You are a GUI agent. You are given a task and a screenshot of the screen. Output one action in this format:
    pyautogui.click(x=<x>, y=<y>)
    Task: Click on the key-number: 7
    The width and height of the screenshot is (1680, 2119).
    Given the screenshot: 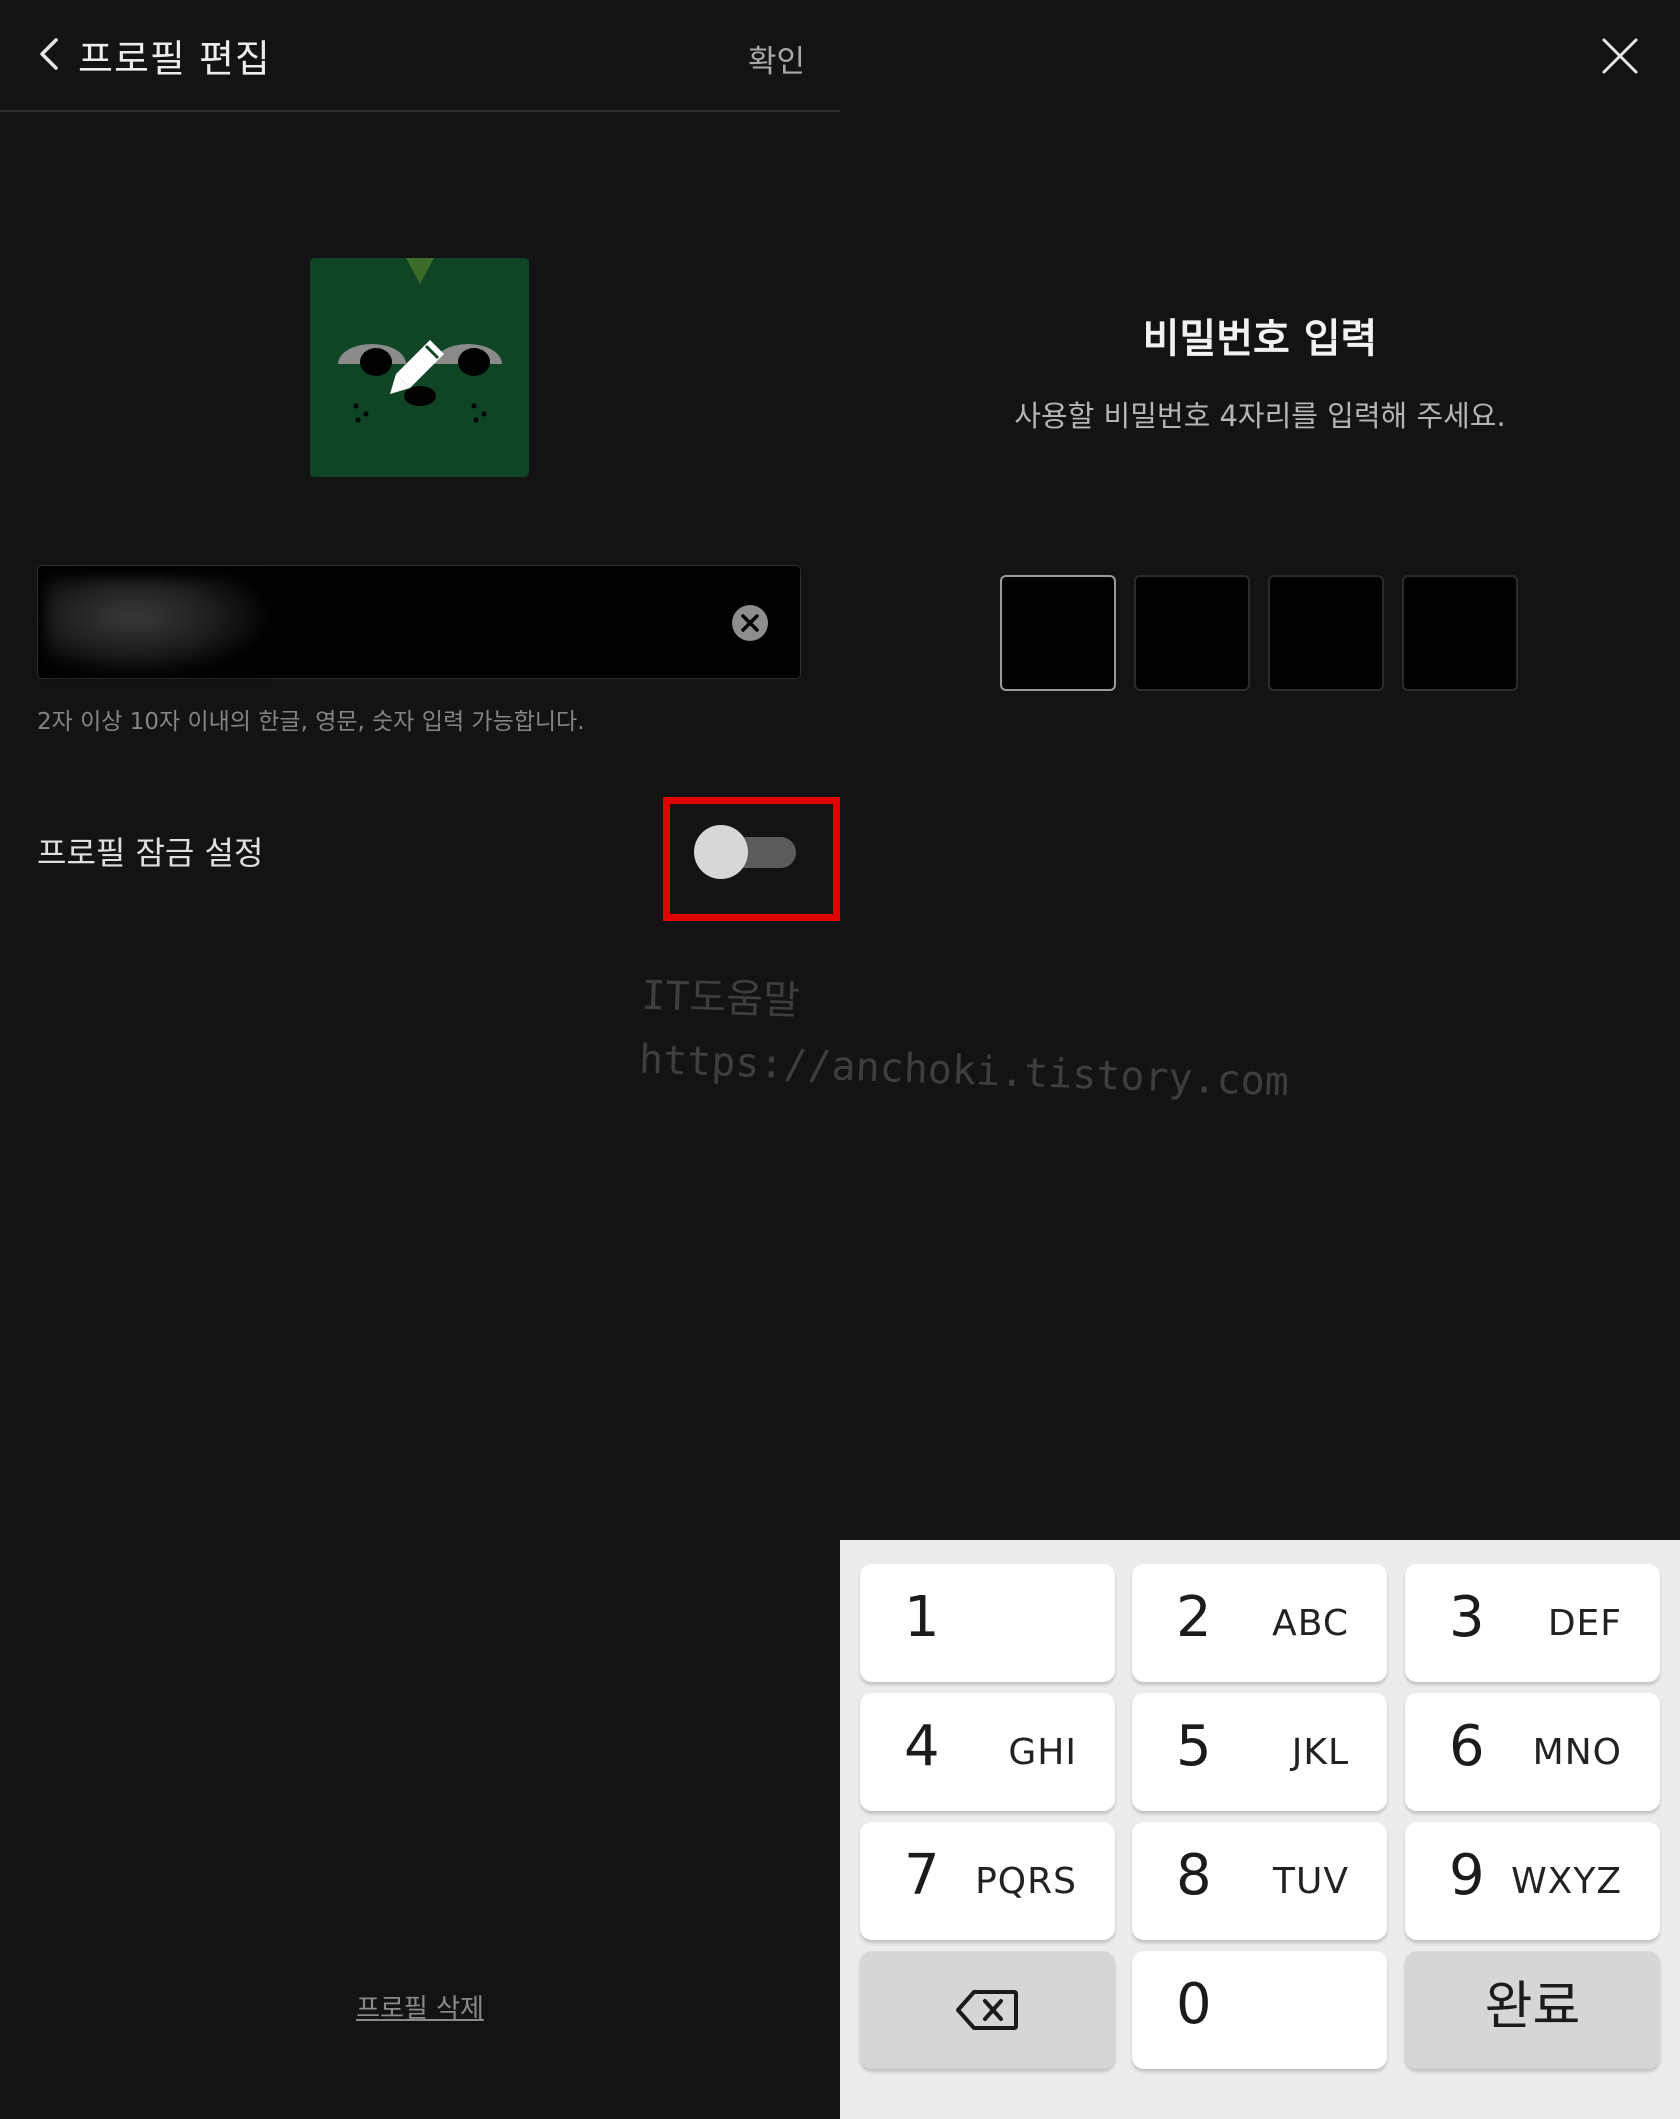 What is the action you would take?
    pyautogui.click(x=922, y=1875)
    